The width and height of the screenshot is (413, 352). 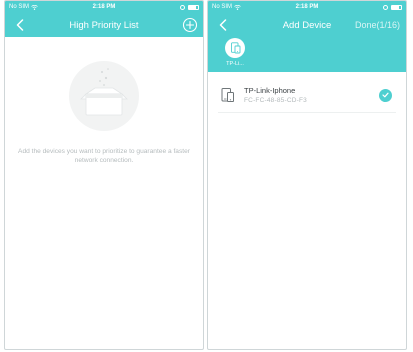 What do you see at coordinates (104, 96) in the screenshot?
I see `empty-box-icon` at bounding box center [104, 96].